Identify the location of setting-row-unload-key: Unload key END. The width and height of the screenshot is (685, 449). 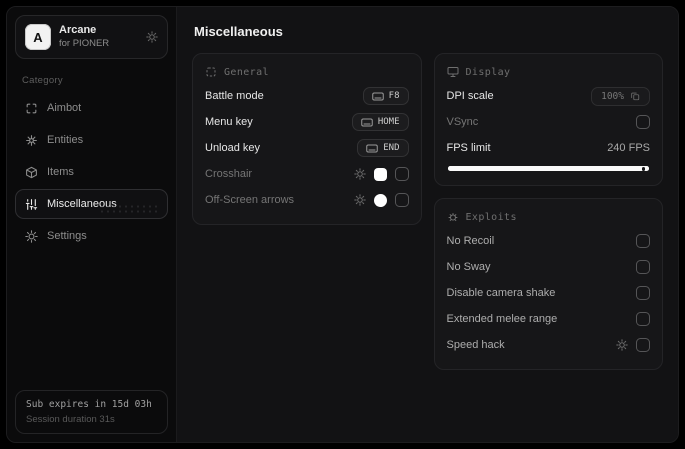
(307, 148).